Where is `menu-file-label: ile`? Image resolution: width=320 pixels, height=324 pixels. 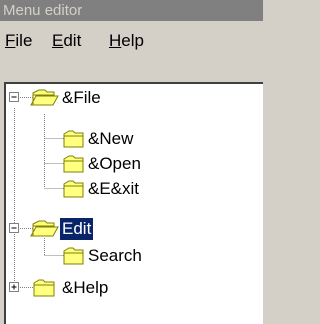 menu-file-label: ile is located at coordinates (24, 40).